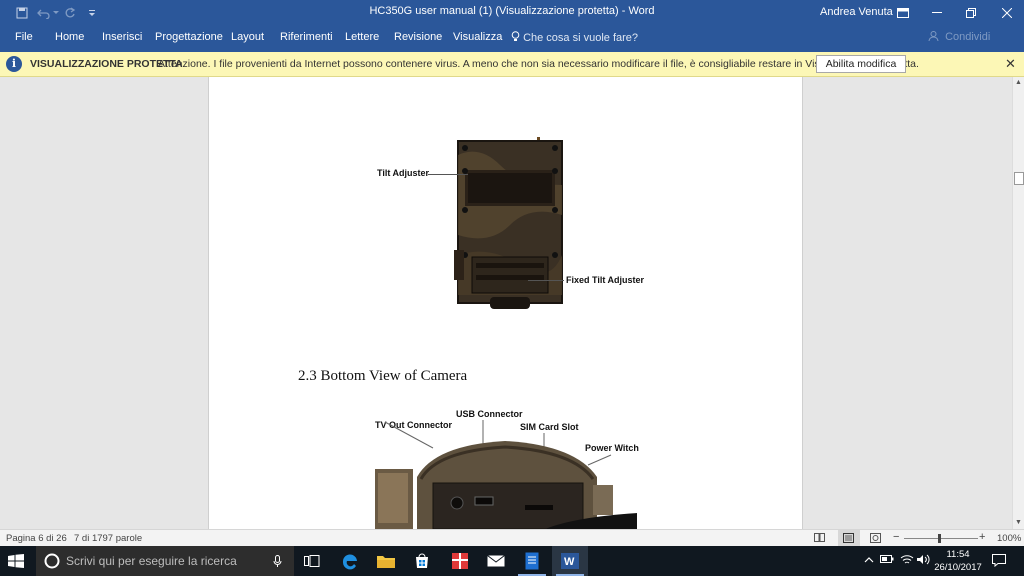 The height and width of the screenshot is (576, 1024). I want to click on tilt-adjuster-label: Tilt Adjuster, so click(403, 173).